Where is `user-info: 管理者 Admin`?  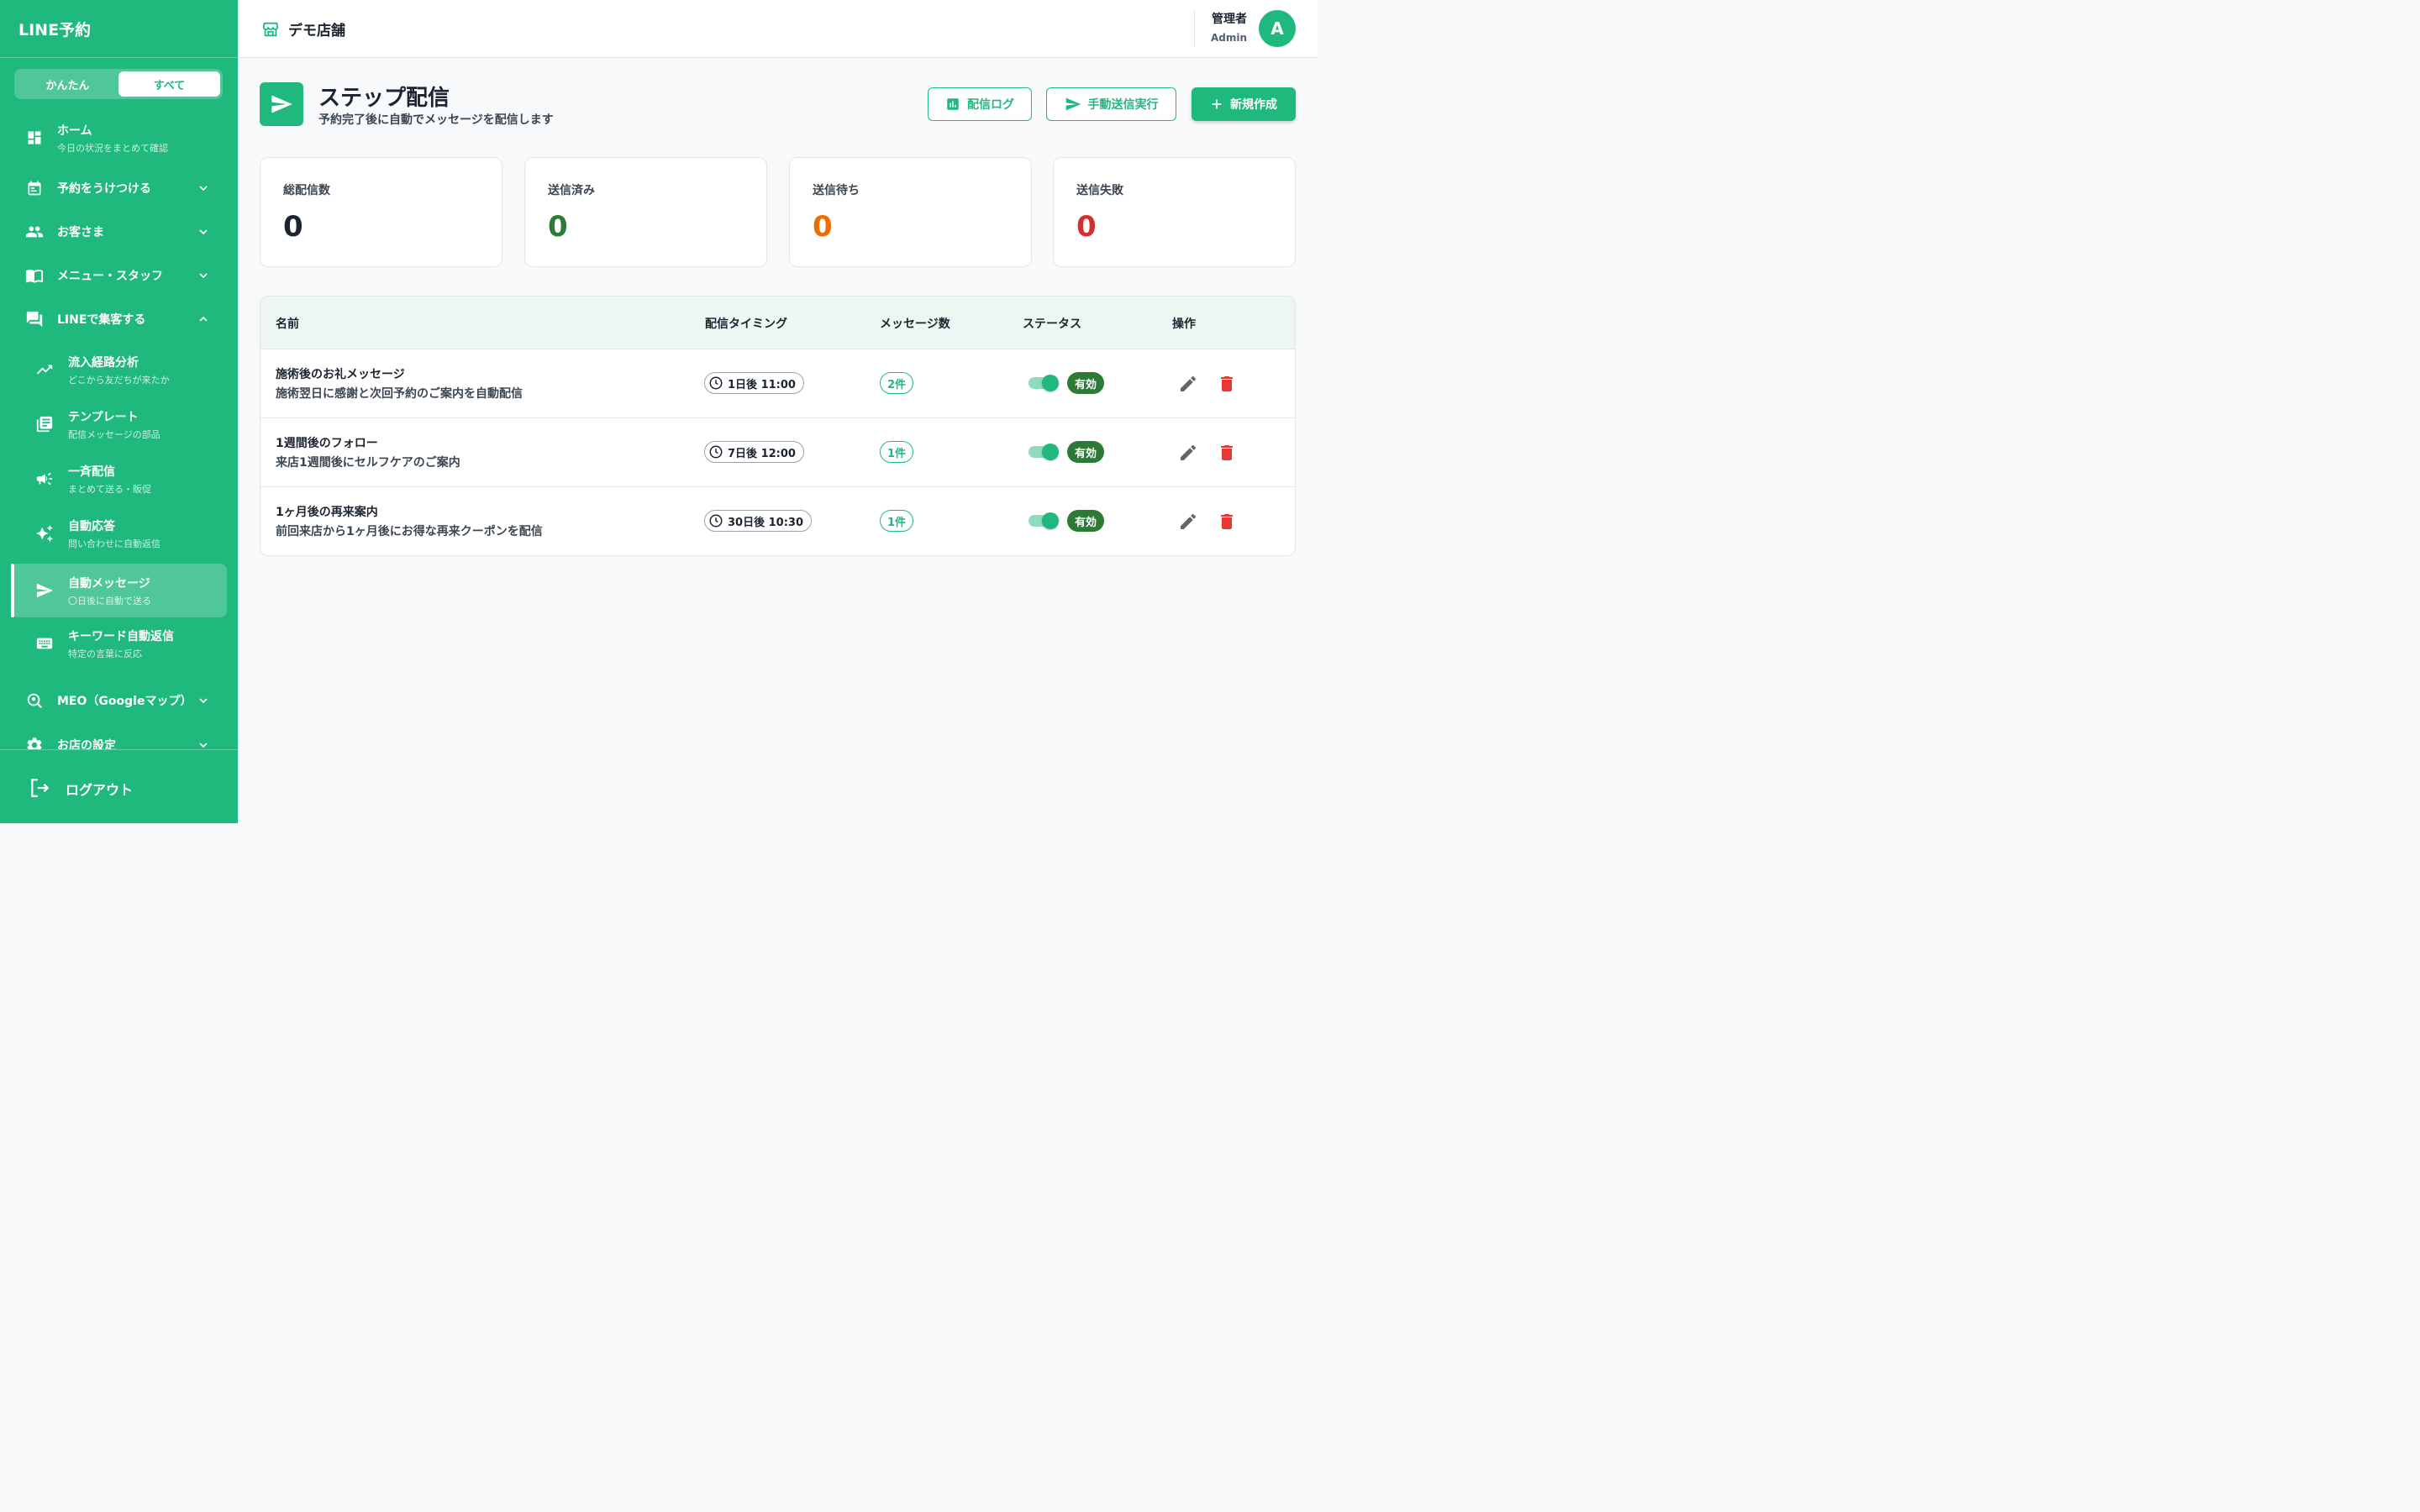 user-info: 管理者 Admin is located at coordinates (1229, 27).